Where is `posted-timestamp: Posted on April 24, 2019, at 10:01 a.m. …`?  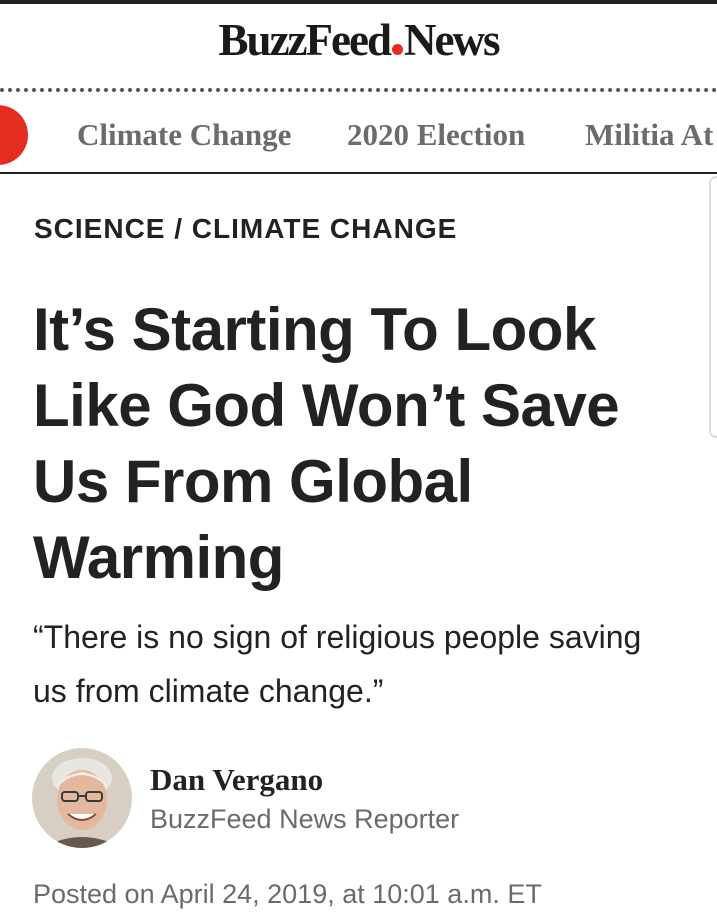 posted-timestamp: Posted on April 24, 2019, at 10:01 a.m. … is located at coordinates (287, 894).